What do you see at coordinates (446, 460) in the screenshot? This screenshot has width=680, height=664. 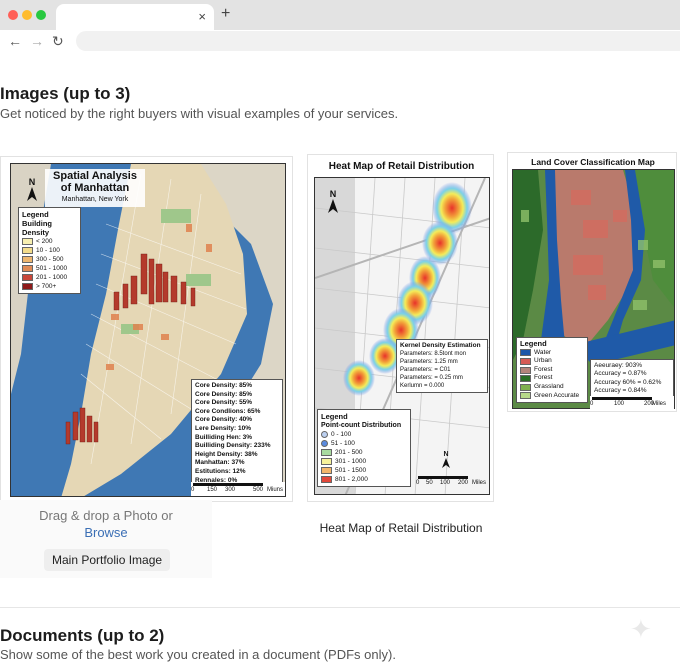 I see `map2-north-arrow-small-icon: N` at bounding box center [446, 460].